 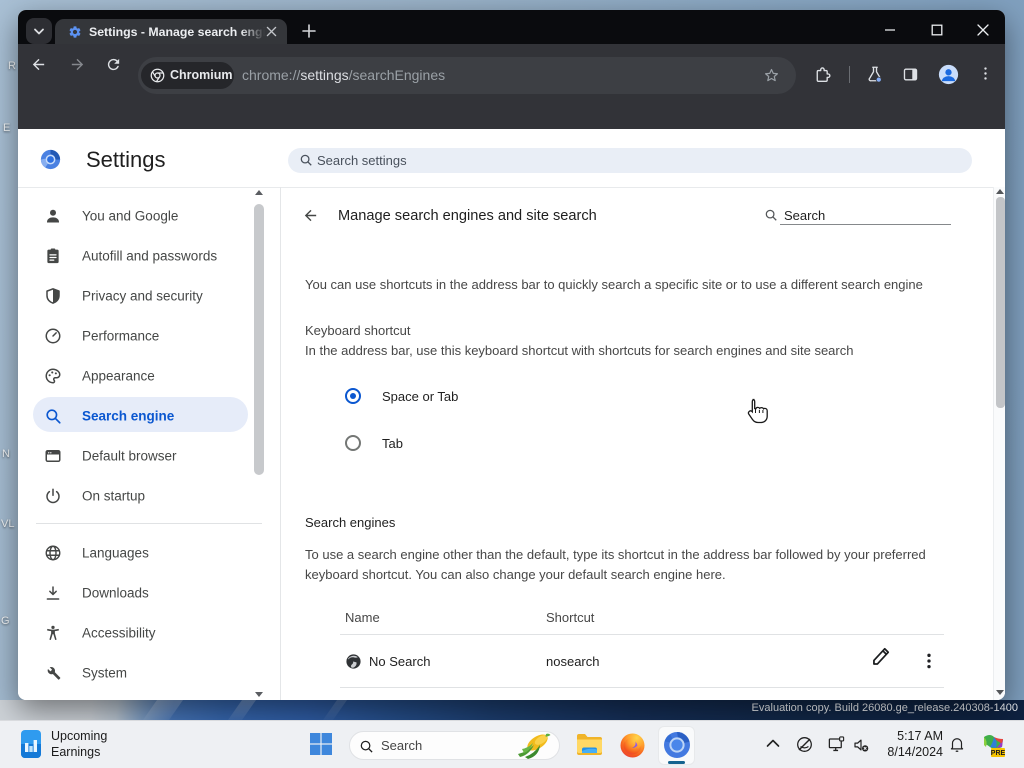 I want to click on svg-text: PRE, so click(x=998, y=753).